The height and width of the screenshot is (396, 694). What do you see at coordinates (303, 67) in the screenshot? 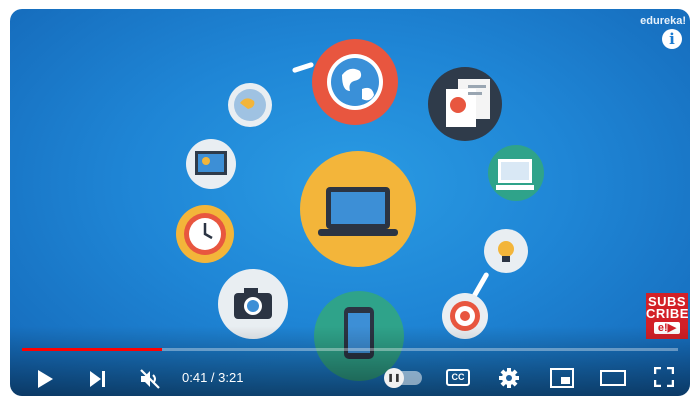
I see `arc-line` at bounding box center [303, 67].